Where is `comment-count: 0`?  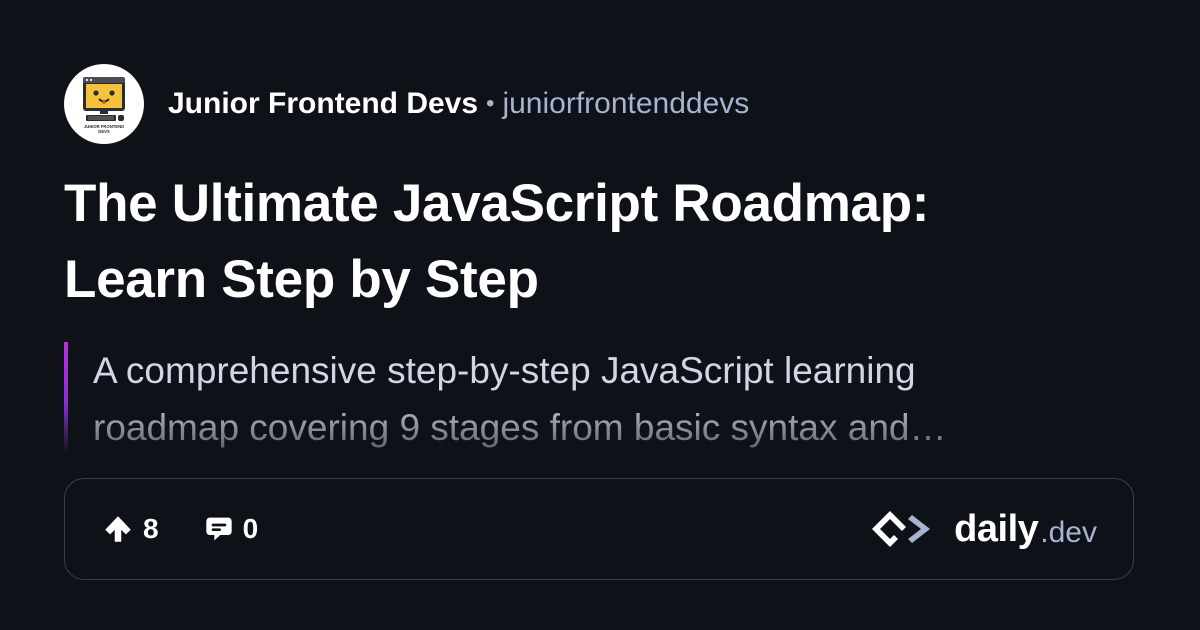
comment-count: 0 is located at coordinates (250, 528).